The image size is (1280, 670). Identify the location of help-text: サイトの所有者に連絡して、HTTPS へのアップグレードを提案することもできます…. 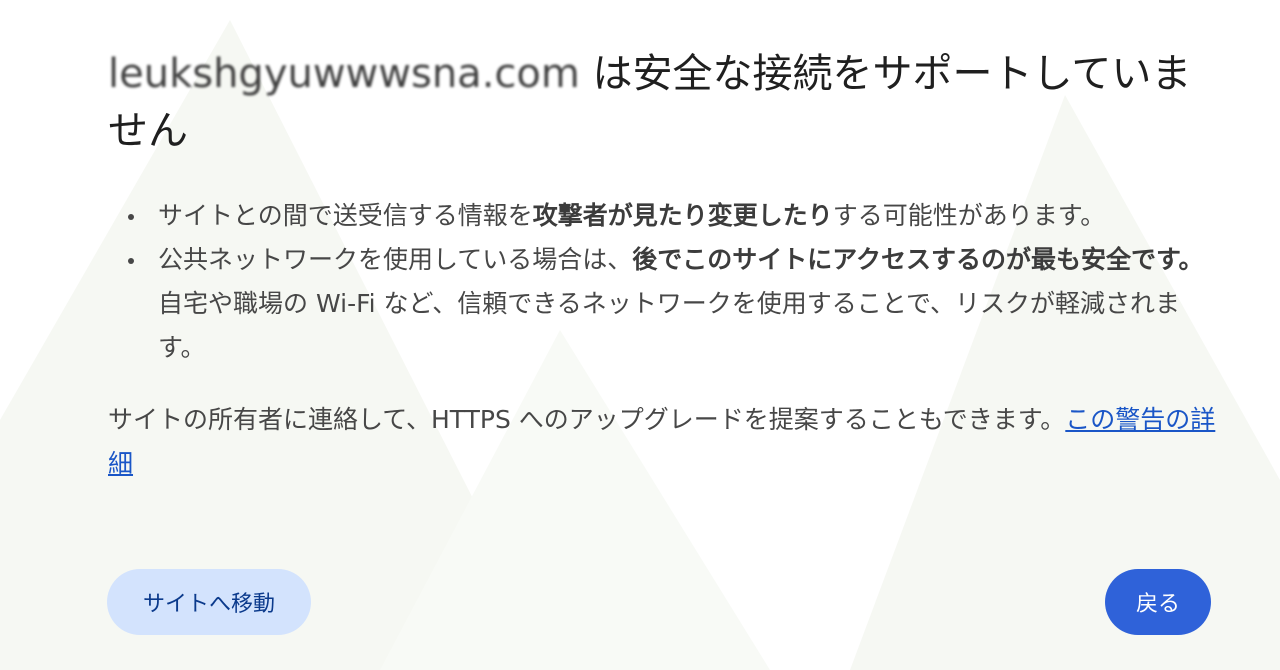
(587, 419).